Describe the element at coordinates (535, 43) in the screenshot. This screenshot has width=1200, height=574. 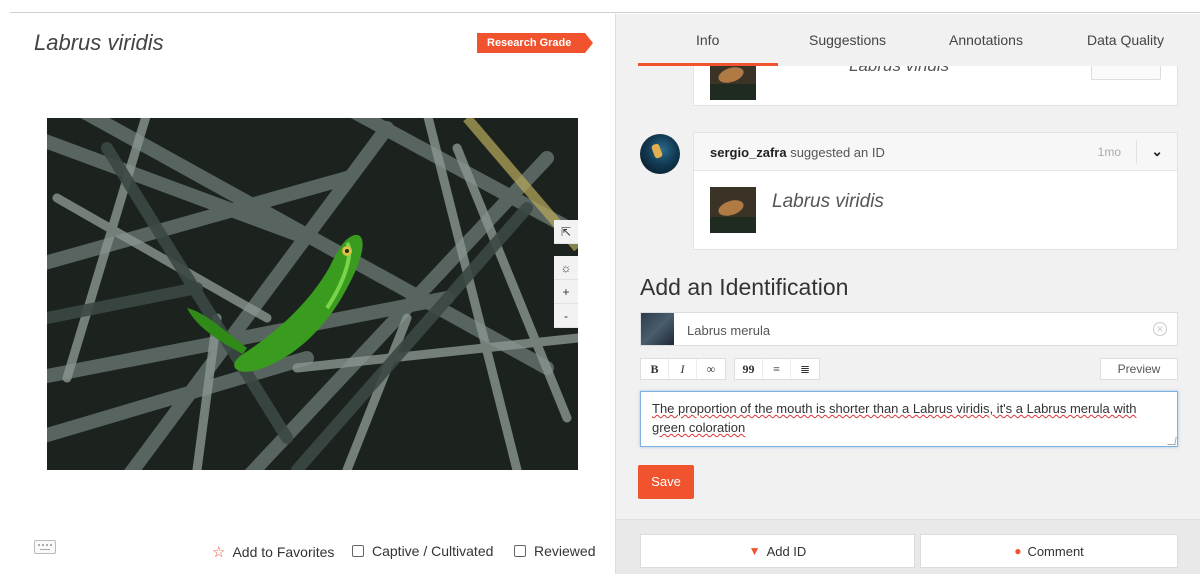
I see `research-grade-badge: Research Grade` at that location.